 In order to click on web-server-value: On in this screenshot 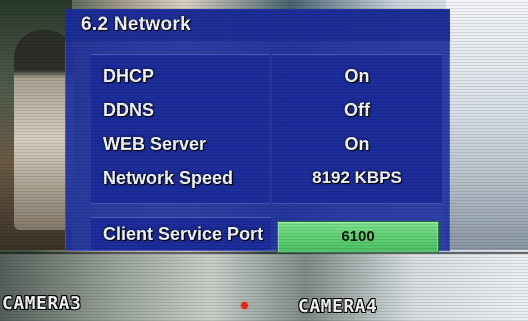, I will do `click(357, 144)`.